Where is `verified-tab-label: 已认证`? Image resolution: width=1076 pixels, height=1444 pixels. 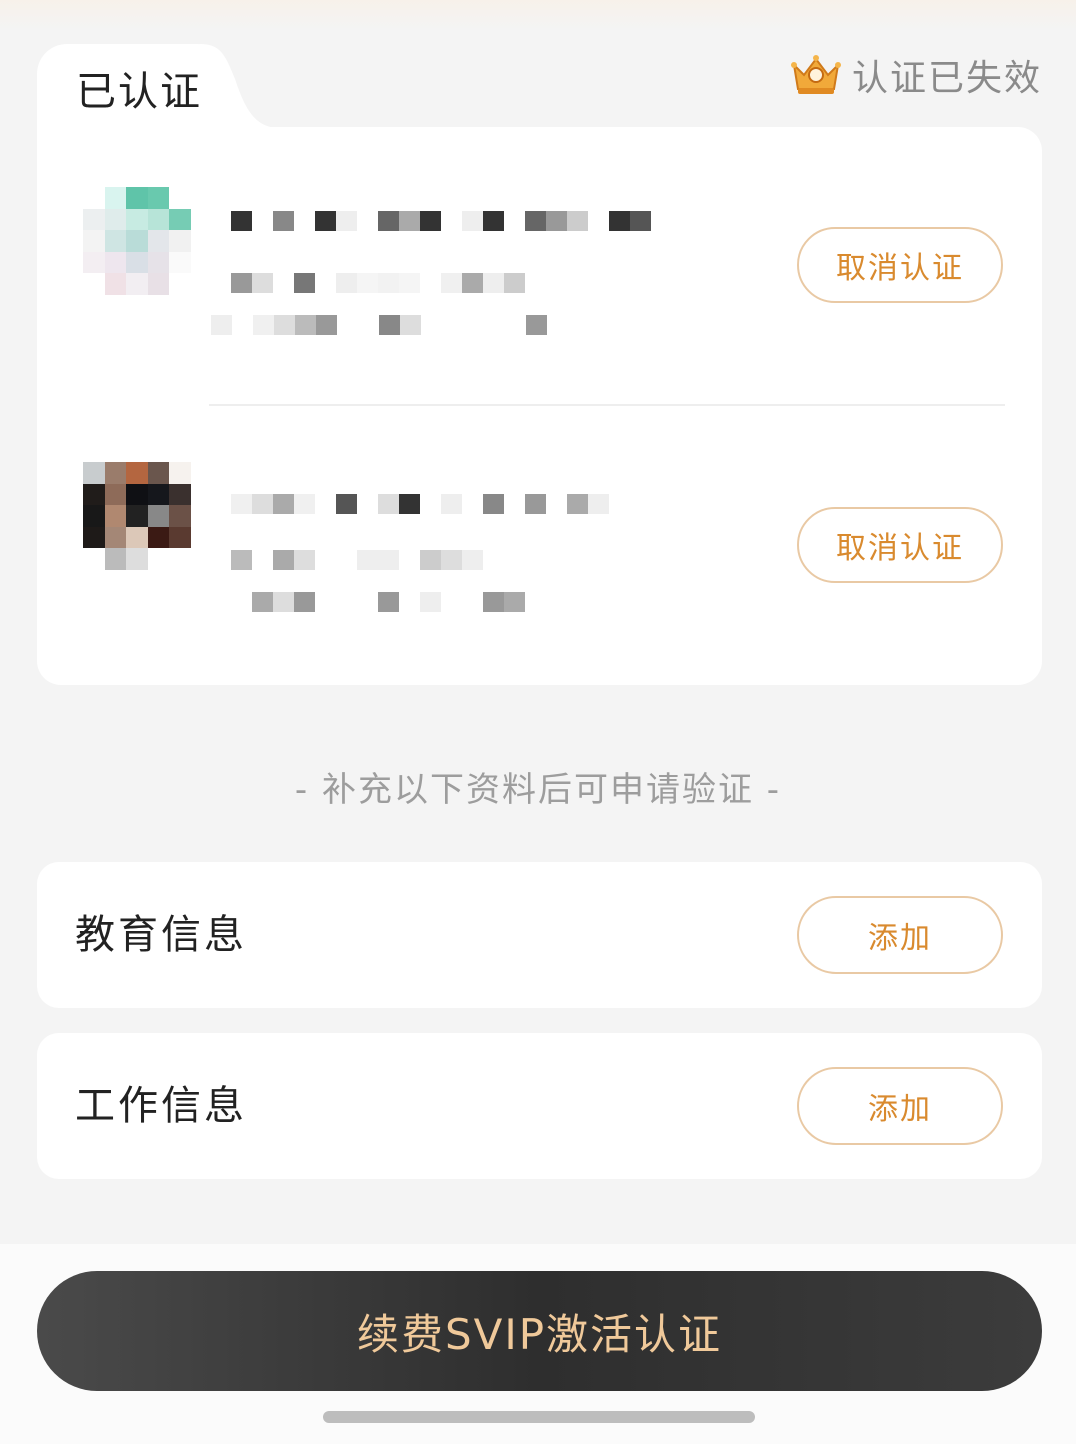 verified-tab-label: 已认证 is located at coordinates (139, 92).